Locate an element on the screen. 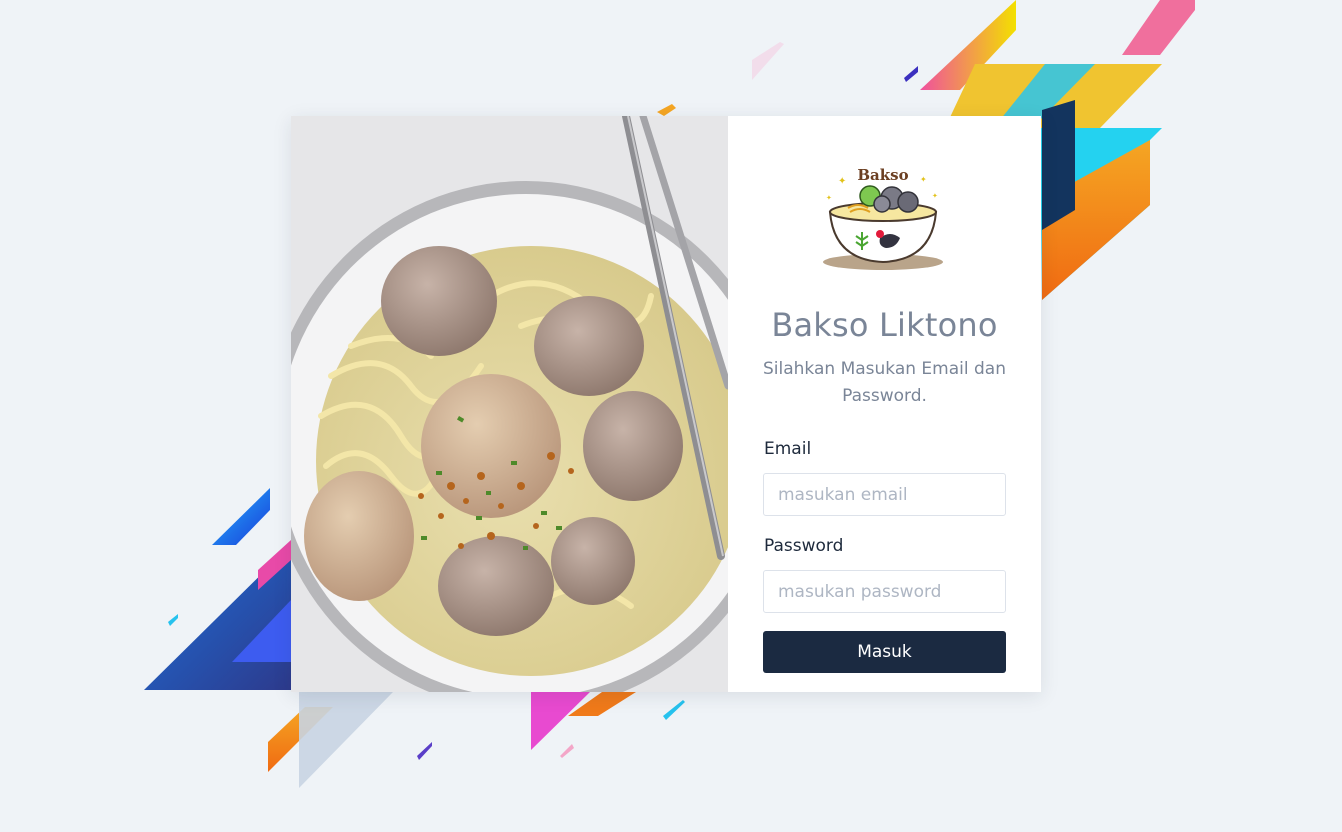  login-button: Masuk is located at coordinates (884, 652).